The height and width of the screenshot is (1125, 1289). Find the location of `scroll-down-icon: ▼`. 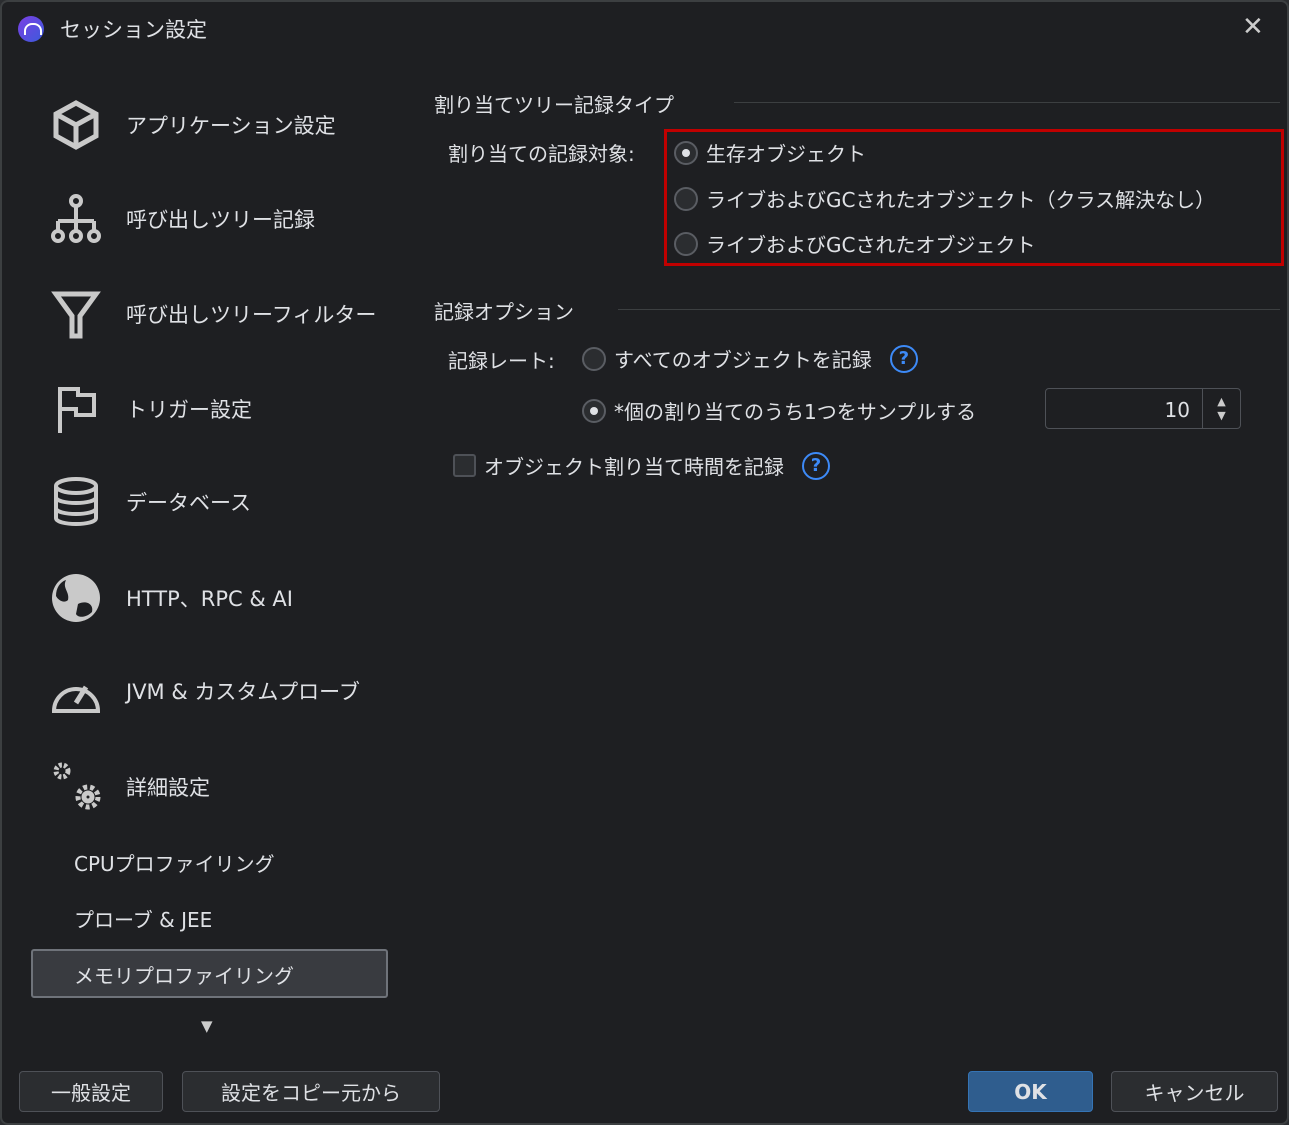

scroll-down-icon: ▼ is located at coordinates (207, 1026).